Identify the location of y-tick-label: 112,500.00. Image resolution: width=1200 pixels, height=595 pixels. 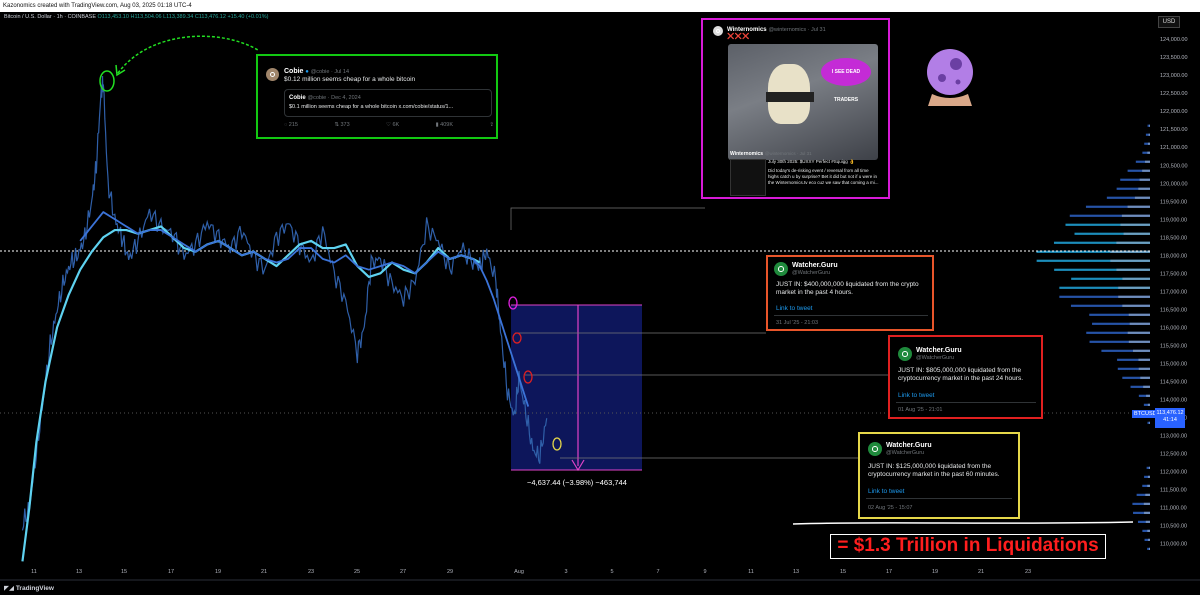
(1173, 454).